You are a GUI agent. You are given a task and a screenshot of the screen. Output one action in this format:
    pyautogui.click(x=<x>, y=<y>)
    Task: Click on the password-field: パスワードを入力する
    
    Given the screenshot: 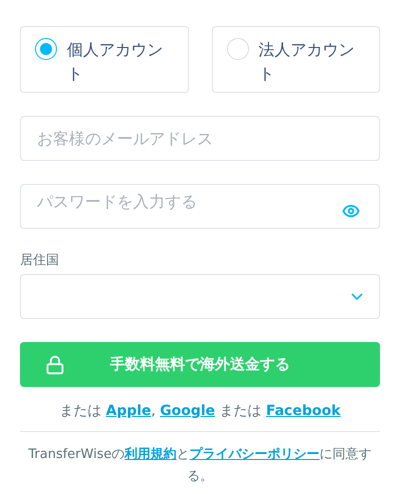 What is the action you would take?
    pyautogui.click(x=200, y=206)
    